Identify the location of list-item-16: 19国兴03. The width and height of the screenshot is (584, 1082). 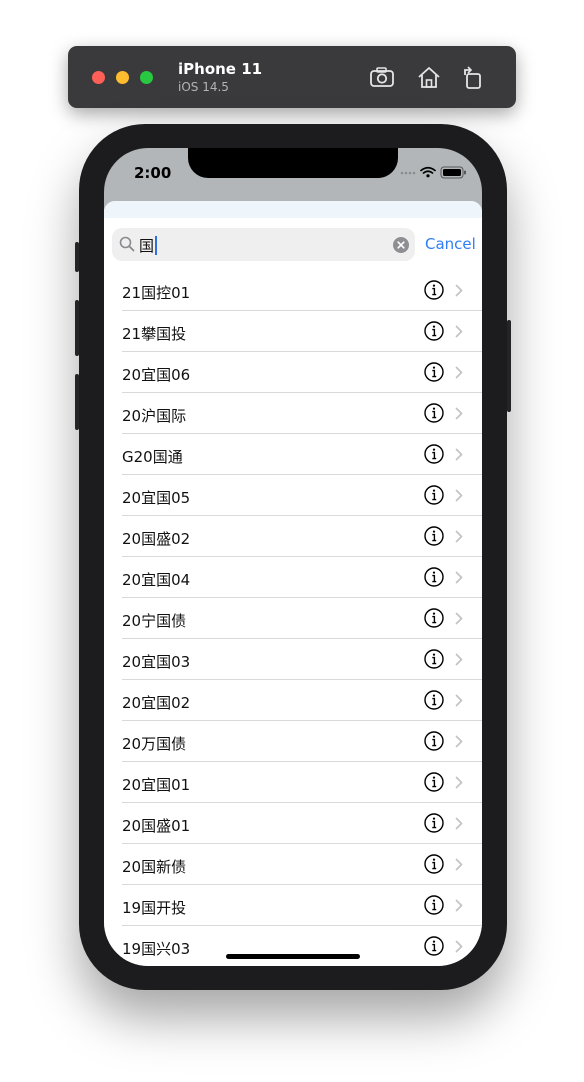
(293, 946).